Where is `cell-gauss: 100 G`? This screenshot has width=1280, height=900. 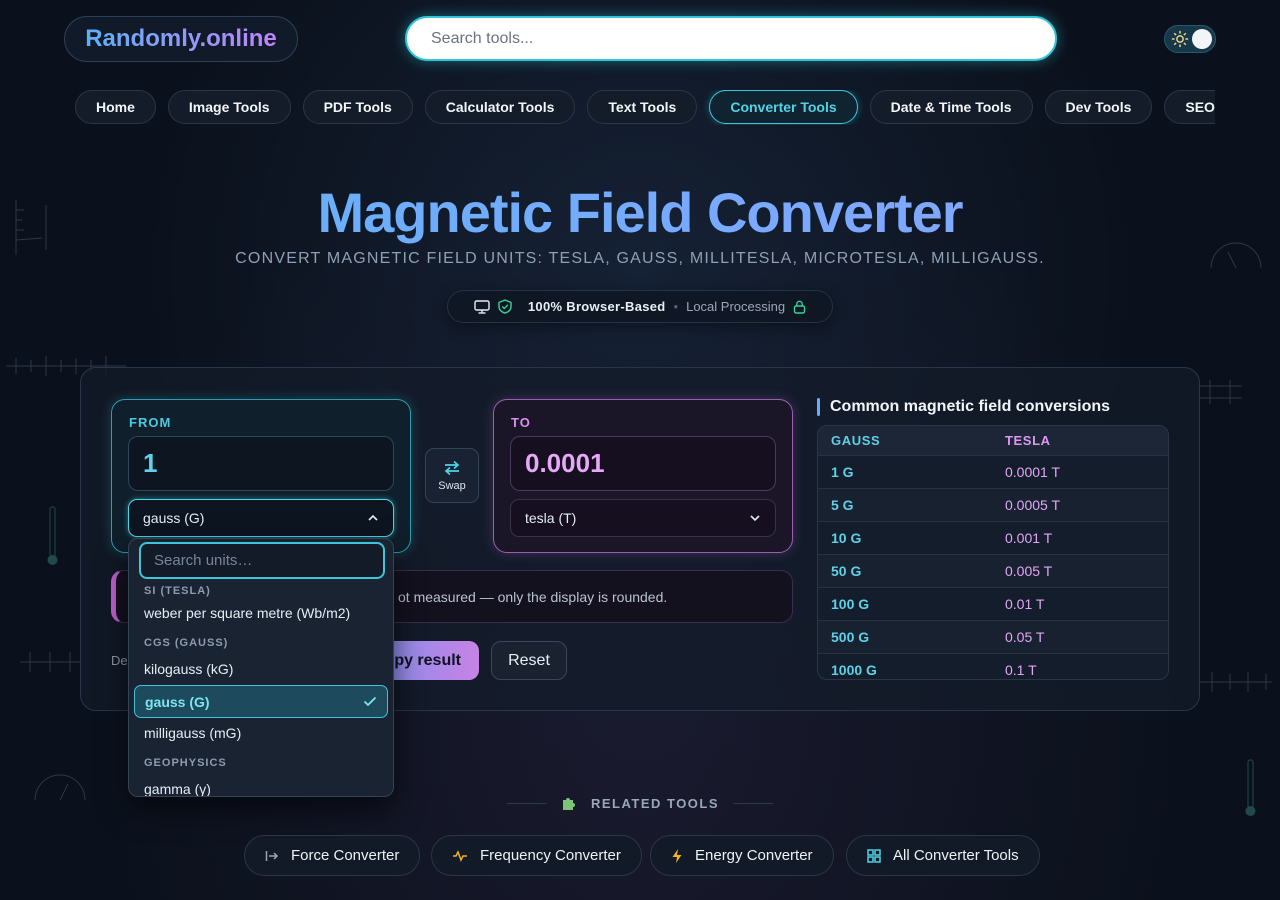
cell-gauss: 100 G is located at coordinates (850, 604).